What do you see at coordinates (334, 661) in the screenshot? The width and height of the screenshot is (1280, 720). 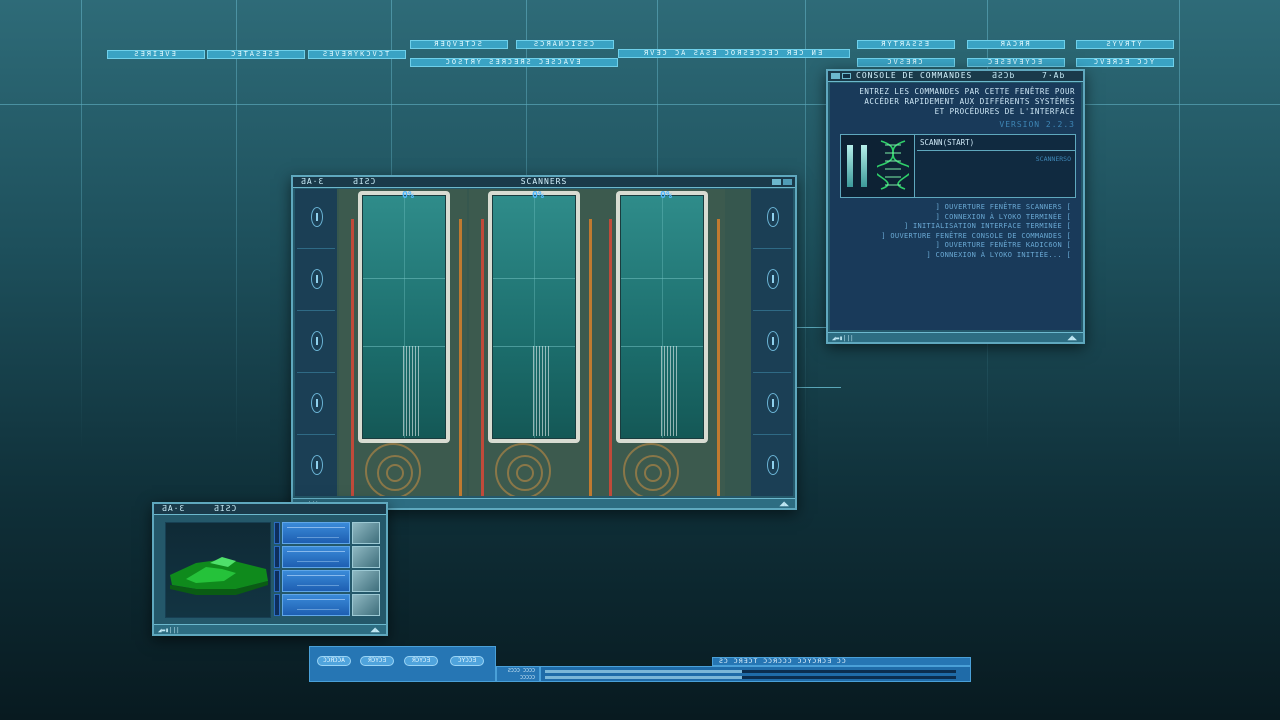 I see `taskbar-button: ƆƆЯƆƆA` at bounding box center [334, 661].